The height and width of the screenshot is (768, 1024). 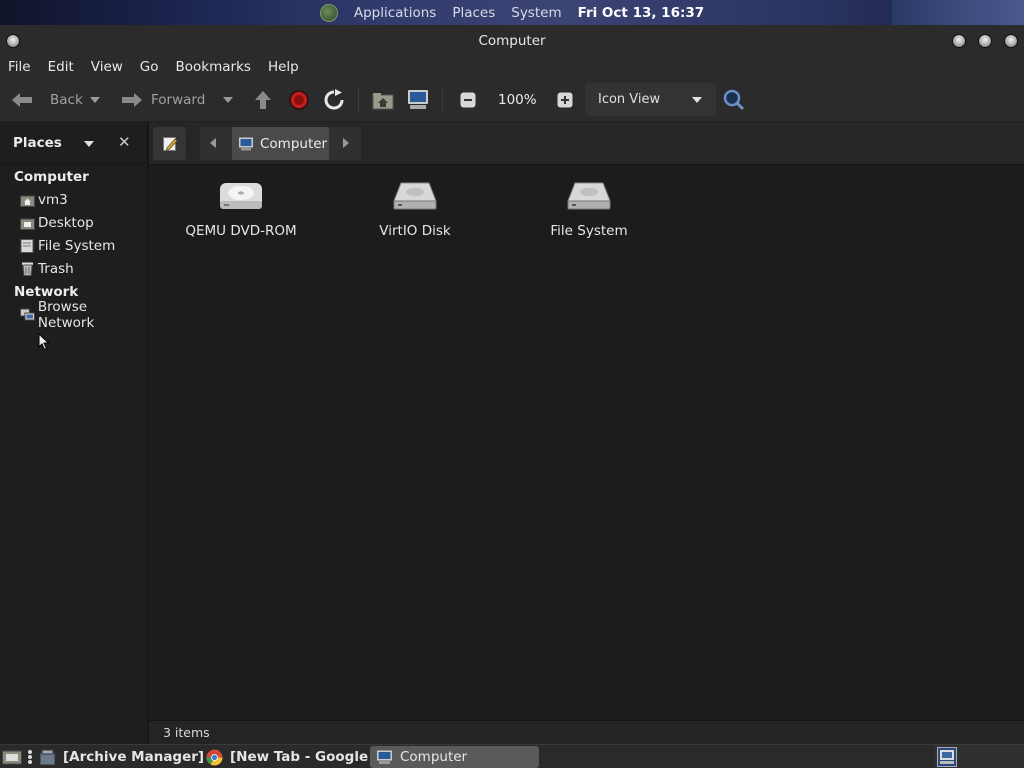 I want to click on task-label: [Archive Manager], so click(x=134, y=757).